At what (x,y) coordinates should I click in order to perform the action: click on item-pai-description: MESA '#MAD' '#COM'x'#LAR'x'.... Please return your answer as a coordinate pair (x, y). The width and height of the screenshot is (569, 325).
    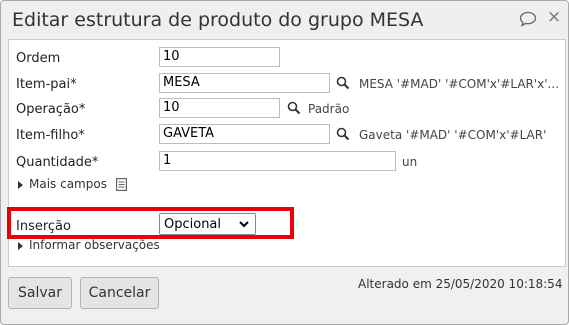
    Looking at the image, I should click on (459, 84).